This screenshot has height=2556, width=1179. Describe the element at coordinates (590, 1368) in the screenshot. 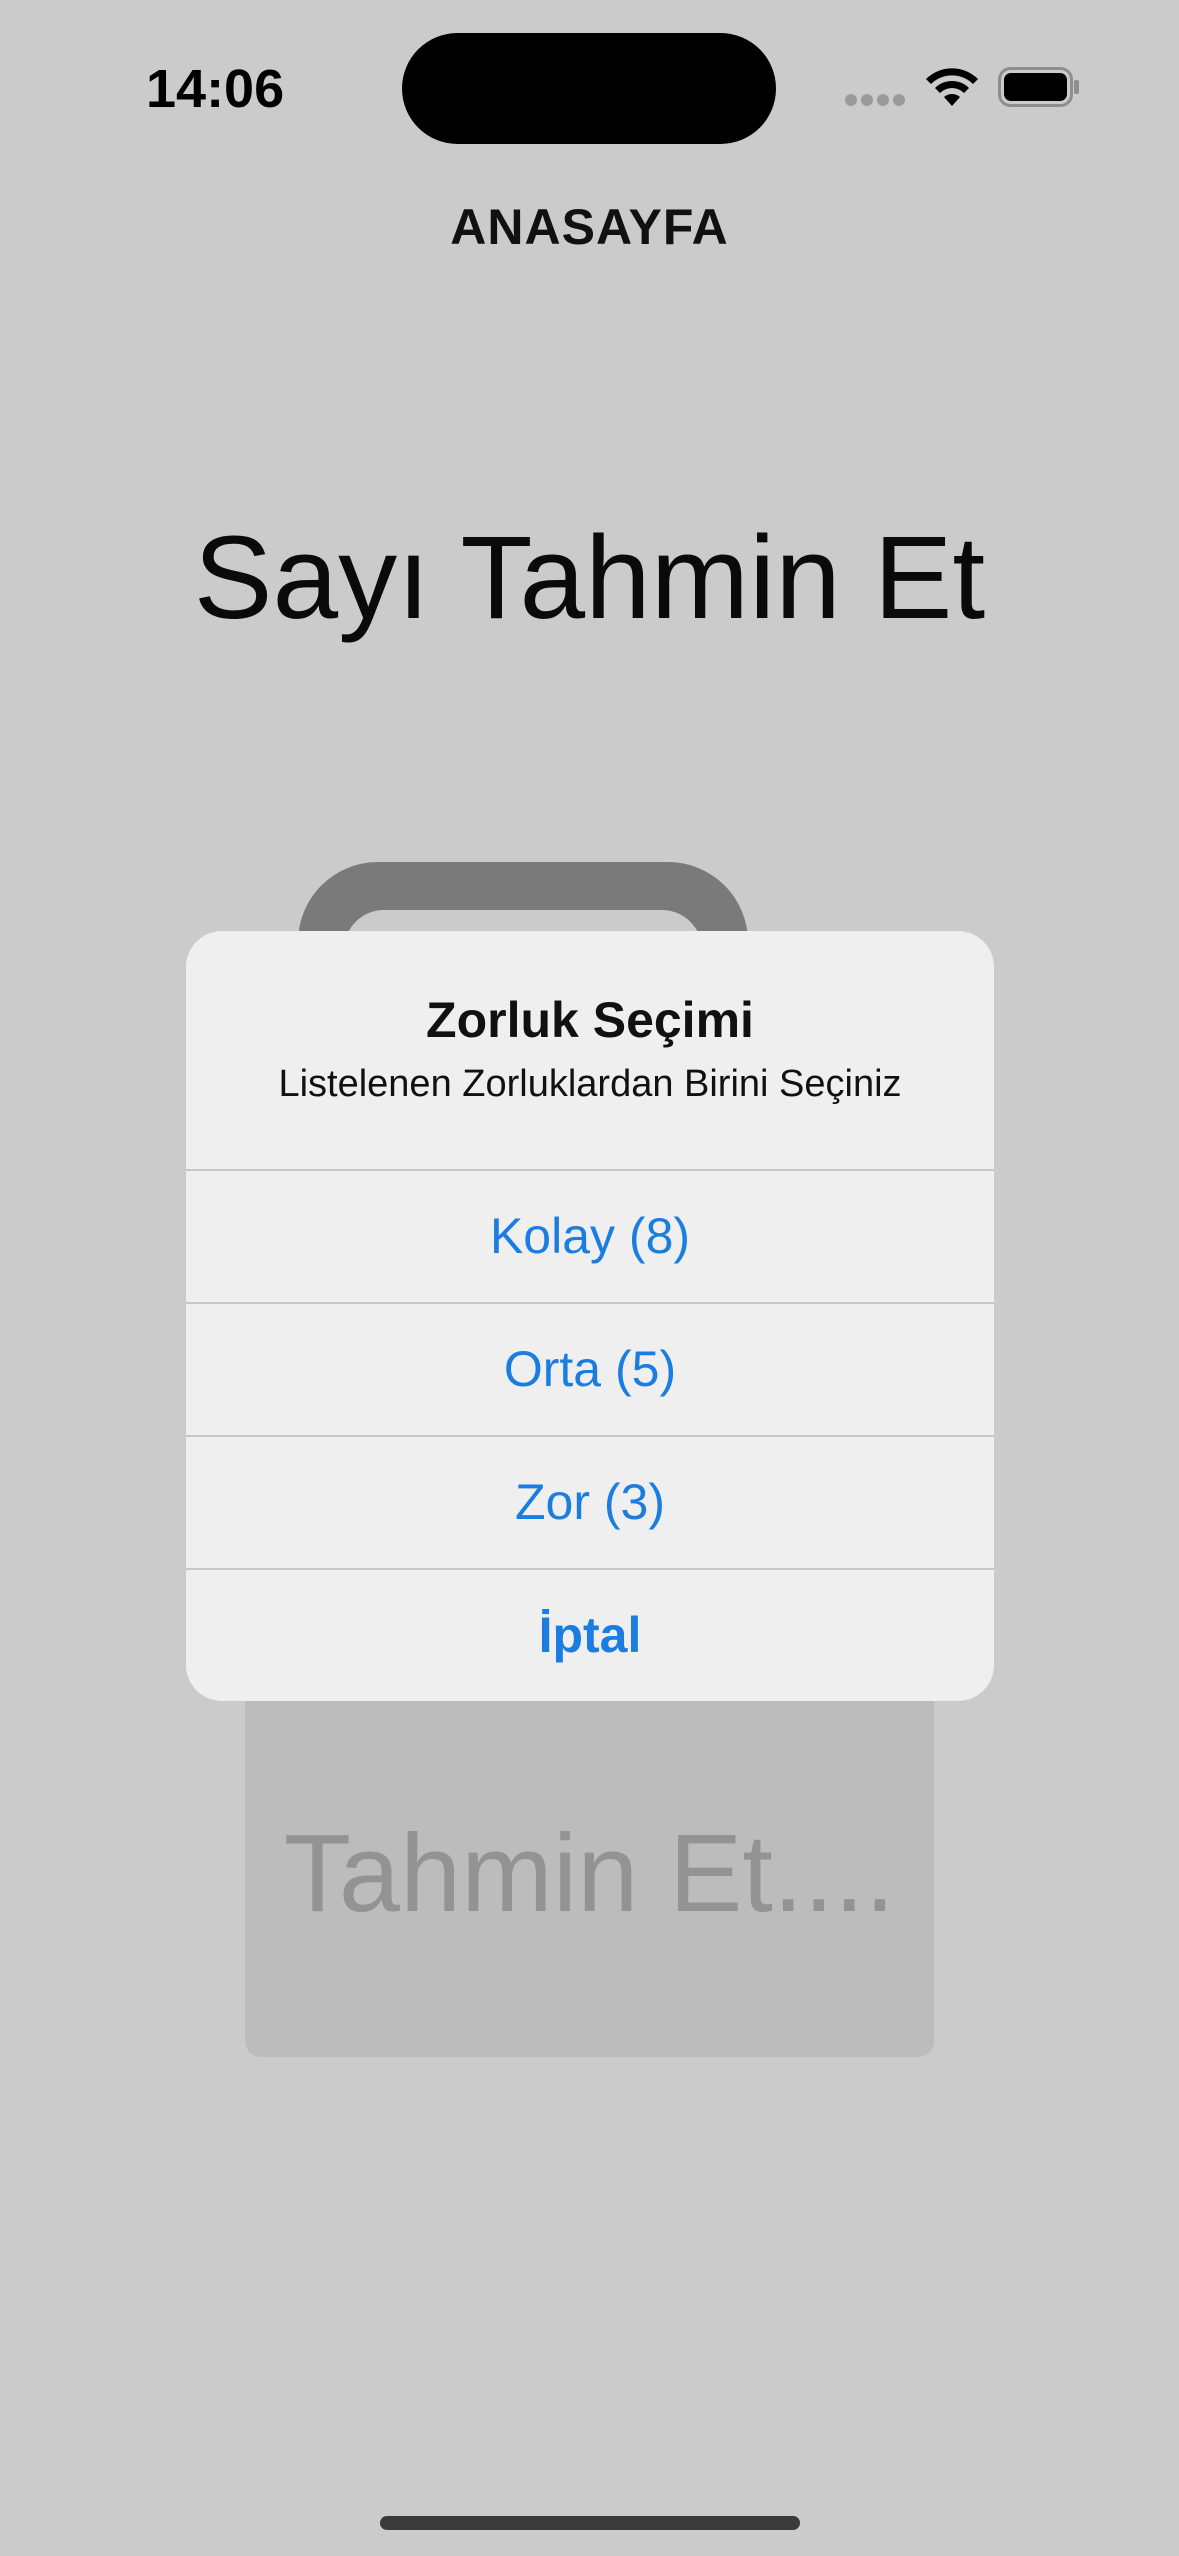

I see `medium-action-button: Orta (5)` at that location.